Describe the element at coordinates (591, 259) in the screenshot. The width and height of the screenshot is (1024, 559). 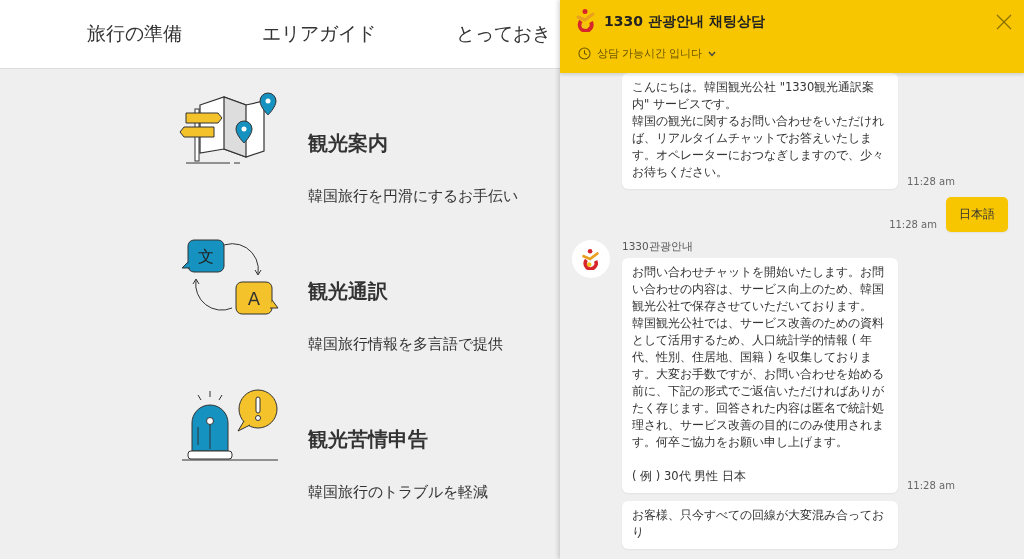
I see `agent-avatar` at that location.